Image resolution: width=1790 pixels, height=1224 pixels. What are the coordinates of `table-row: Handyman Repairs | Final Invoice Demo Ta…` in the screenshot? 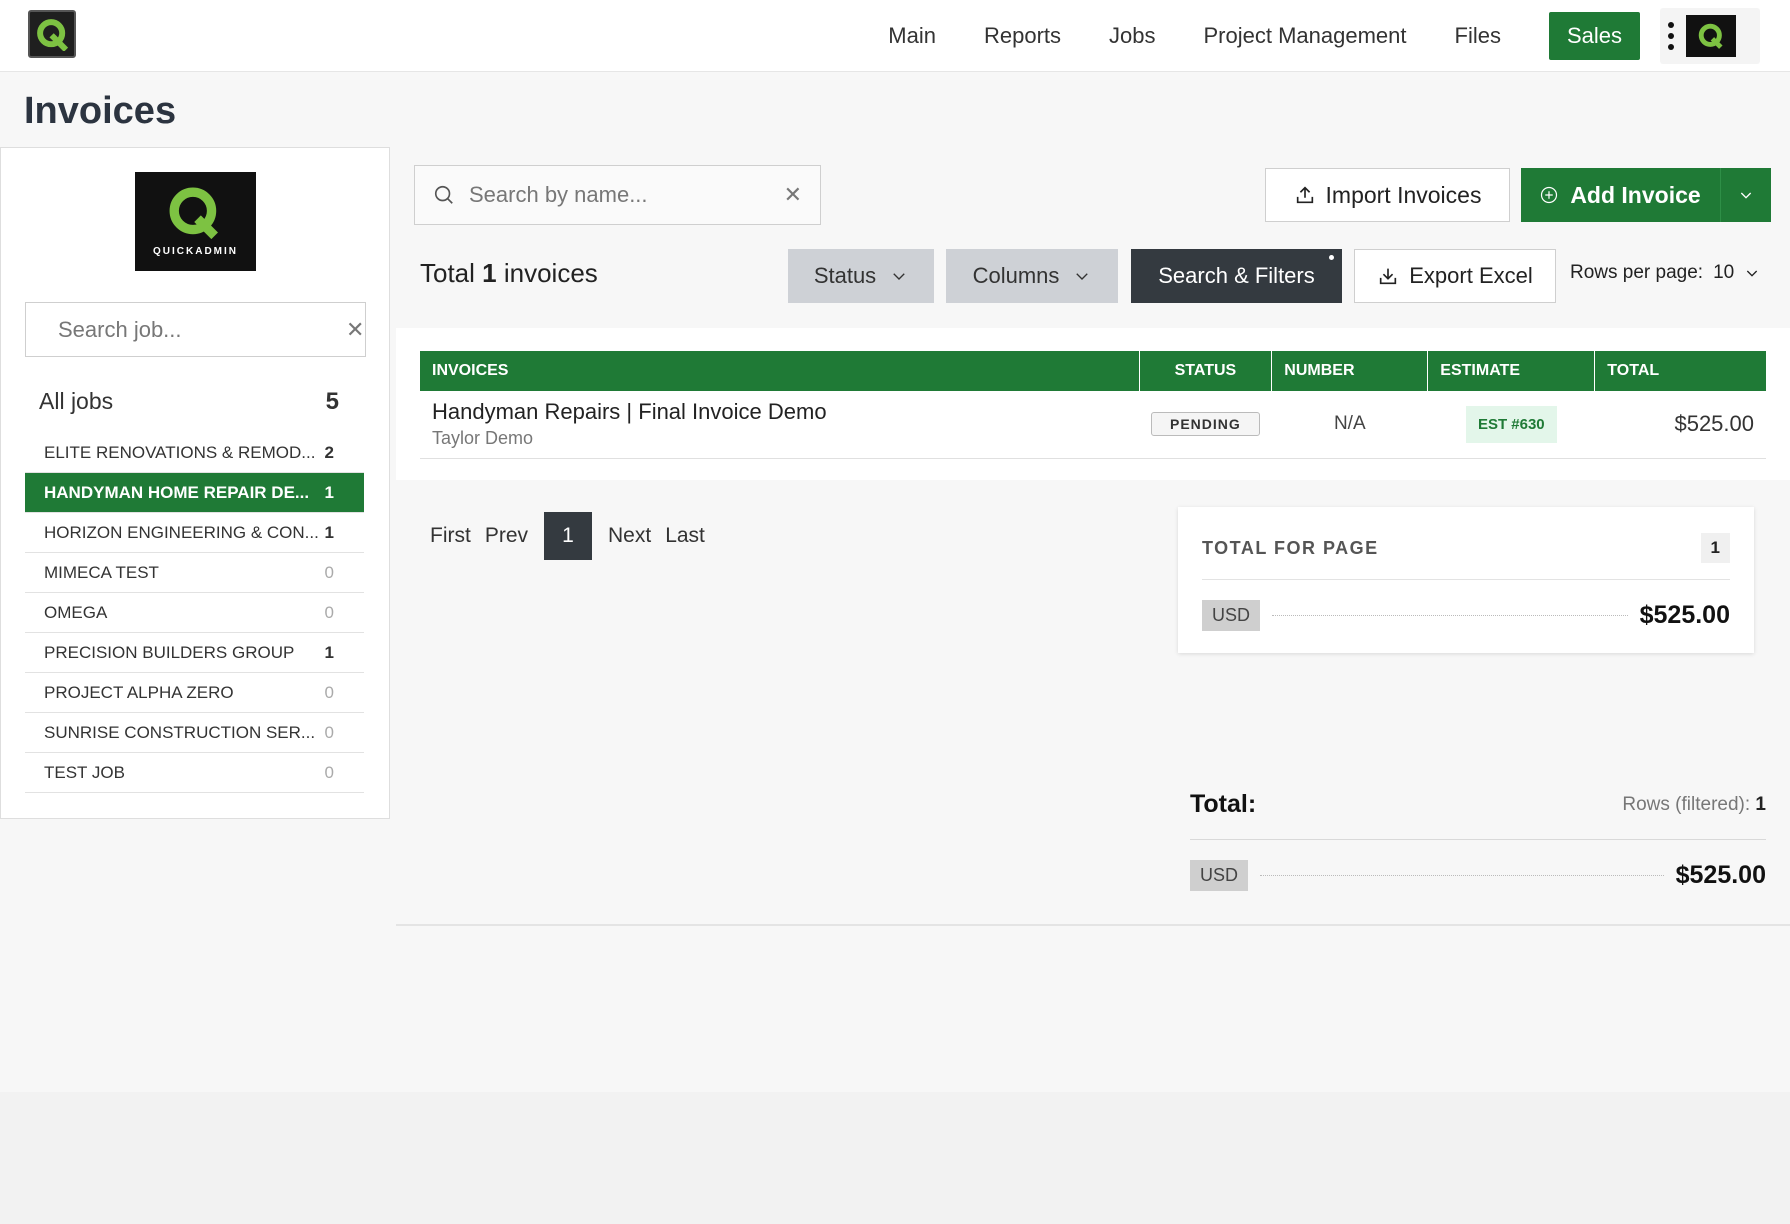 It's located at (1093, 425).